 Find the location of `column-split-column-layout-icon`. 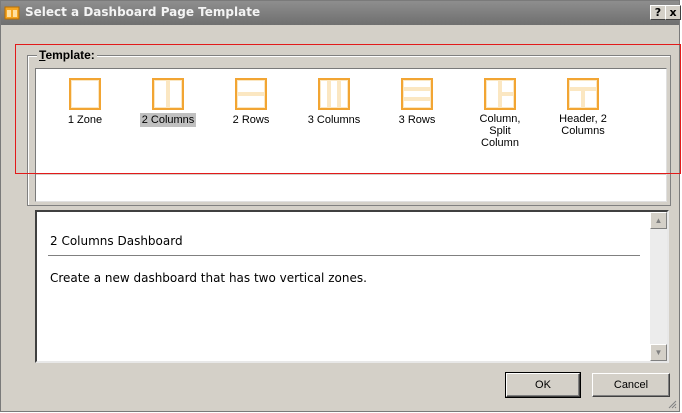

column-split-column-layout-icon is located at coordinates (500, 94).